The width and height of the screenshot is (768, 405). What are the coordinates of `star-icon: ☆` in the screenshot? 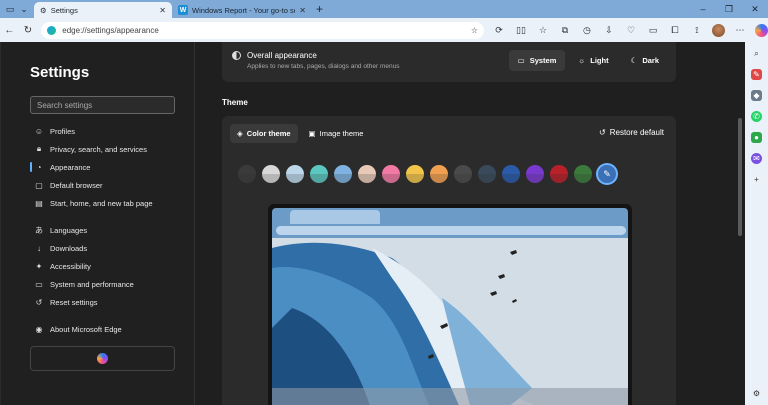 It's located at (474, 30).